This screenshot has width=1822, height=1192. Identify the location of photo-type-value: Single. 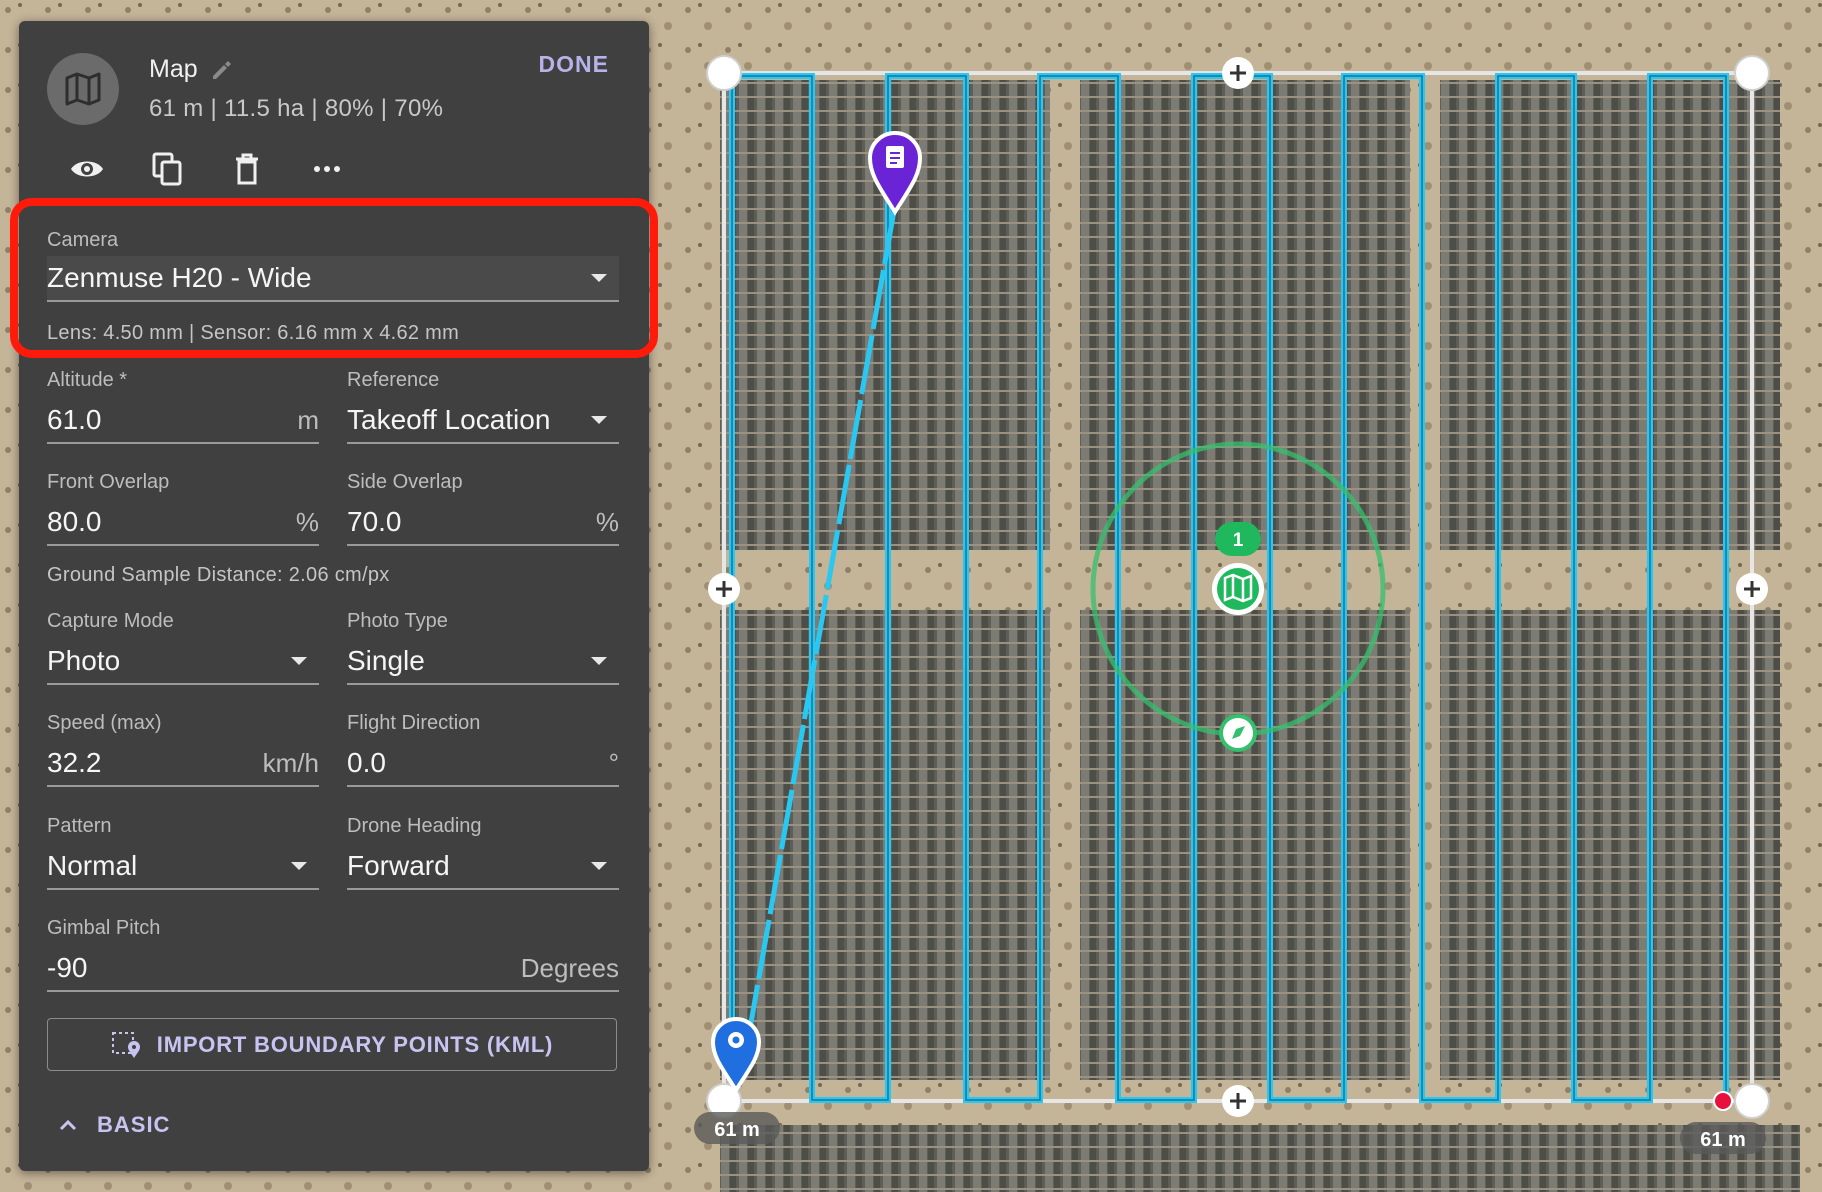
(386, 660).